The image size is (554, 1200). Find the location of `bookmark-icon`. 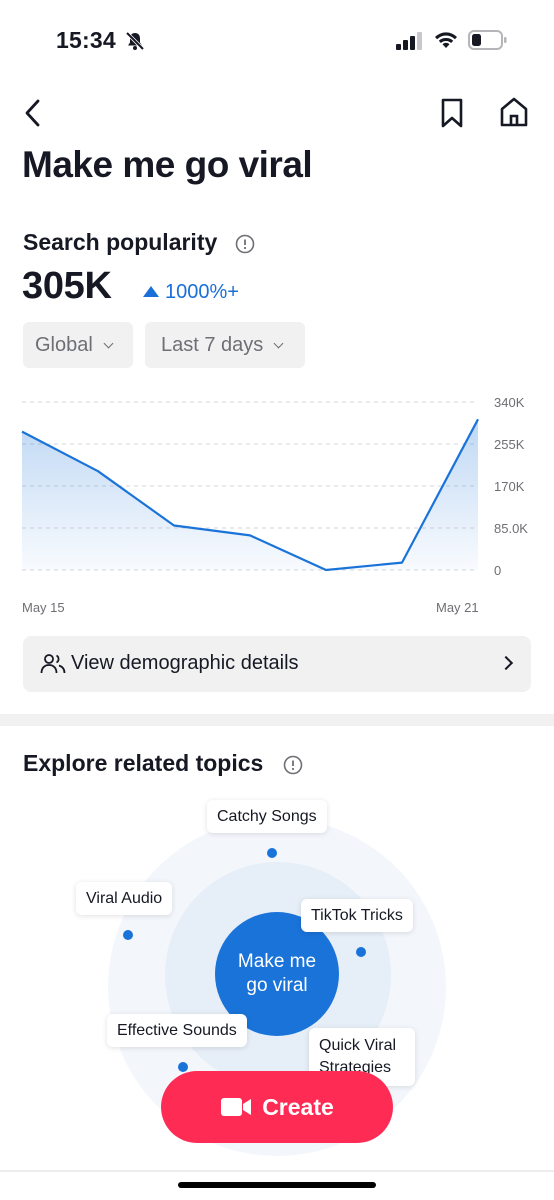

bookmark-icon is located at coordinates (452, 113).